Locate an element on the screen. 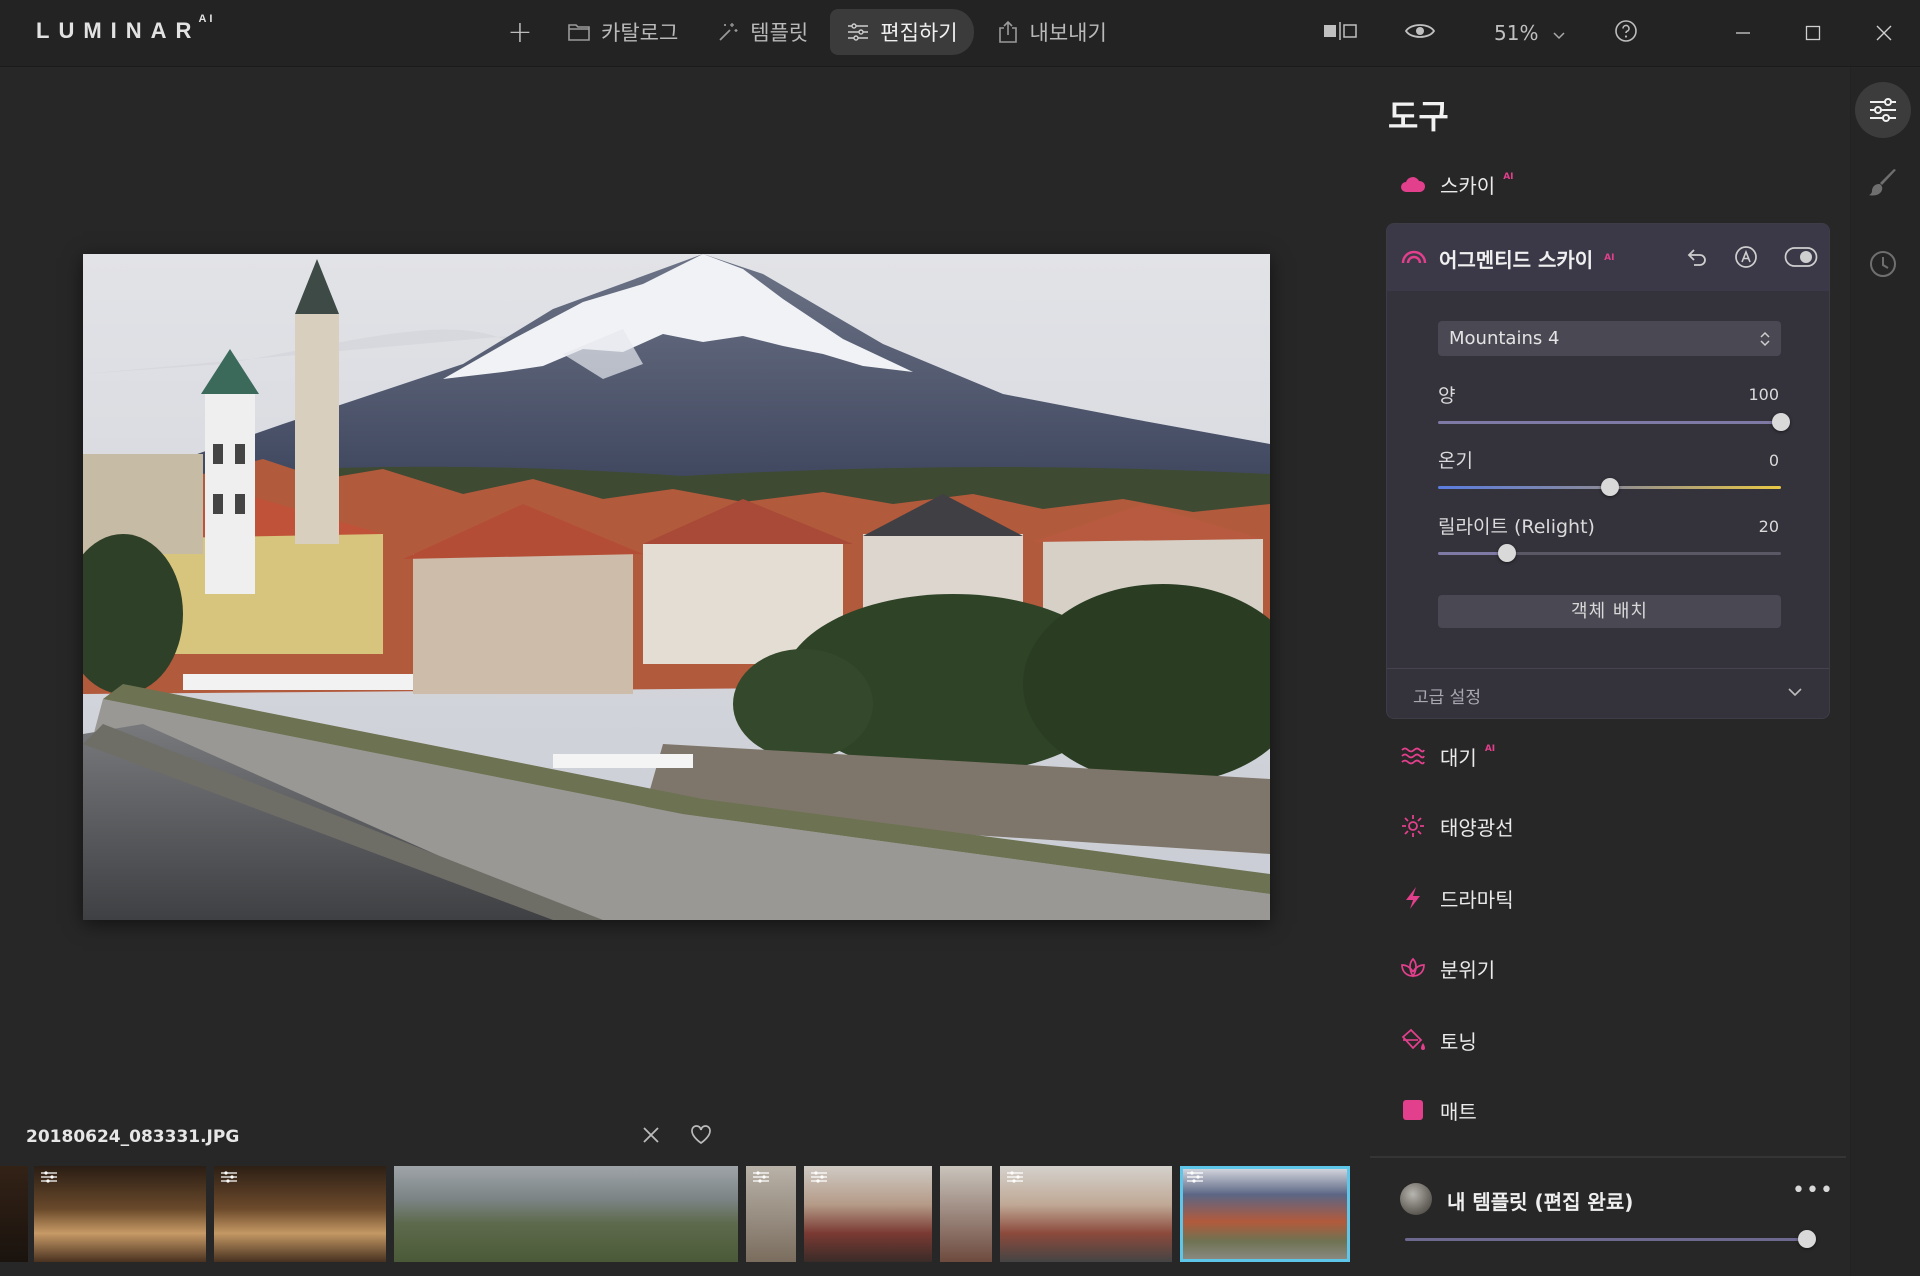 The image size is (1920, 1276). amount-slider-thumb is located at coordinates (1781, 422).